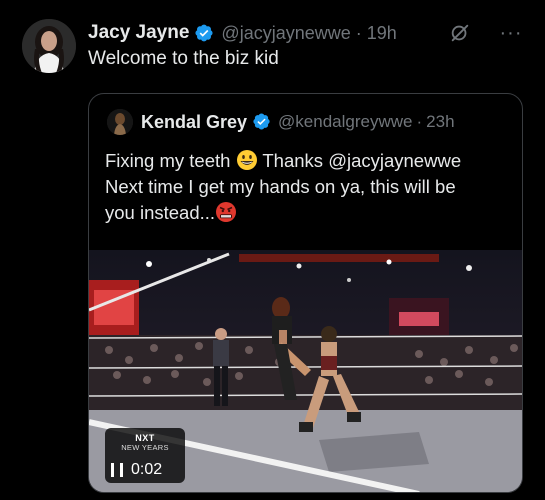  What do you see at coordinates (226, 212) in the screenshot?
I see `angry-emoji-icon` at bounding box center [226, 212].